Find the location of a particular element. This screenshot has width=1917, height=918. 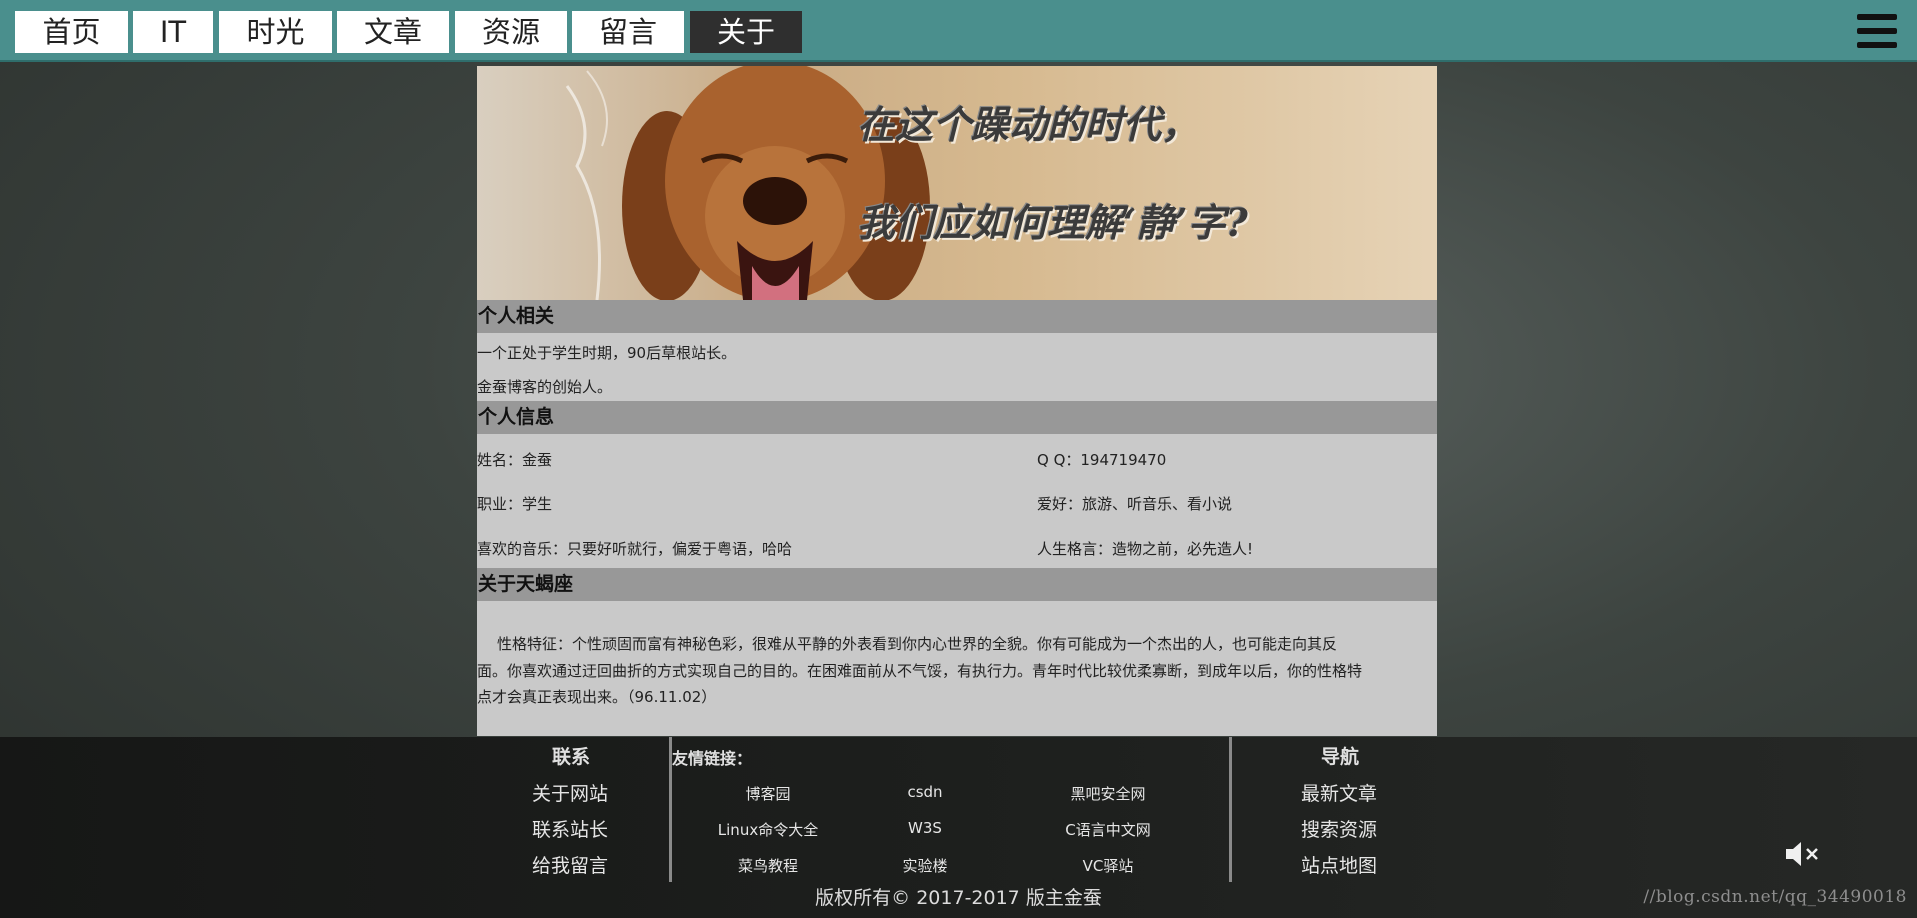

info-motto: 人生格言：造物之前，必先造人! is located at coordinates (1145, 549).